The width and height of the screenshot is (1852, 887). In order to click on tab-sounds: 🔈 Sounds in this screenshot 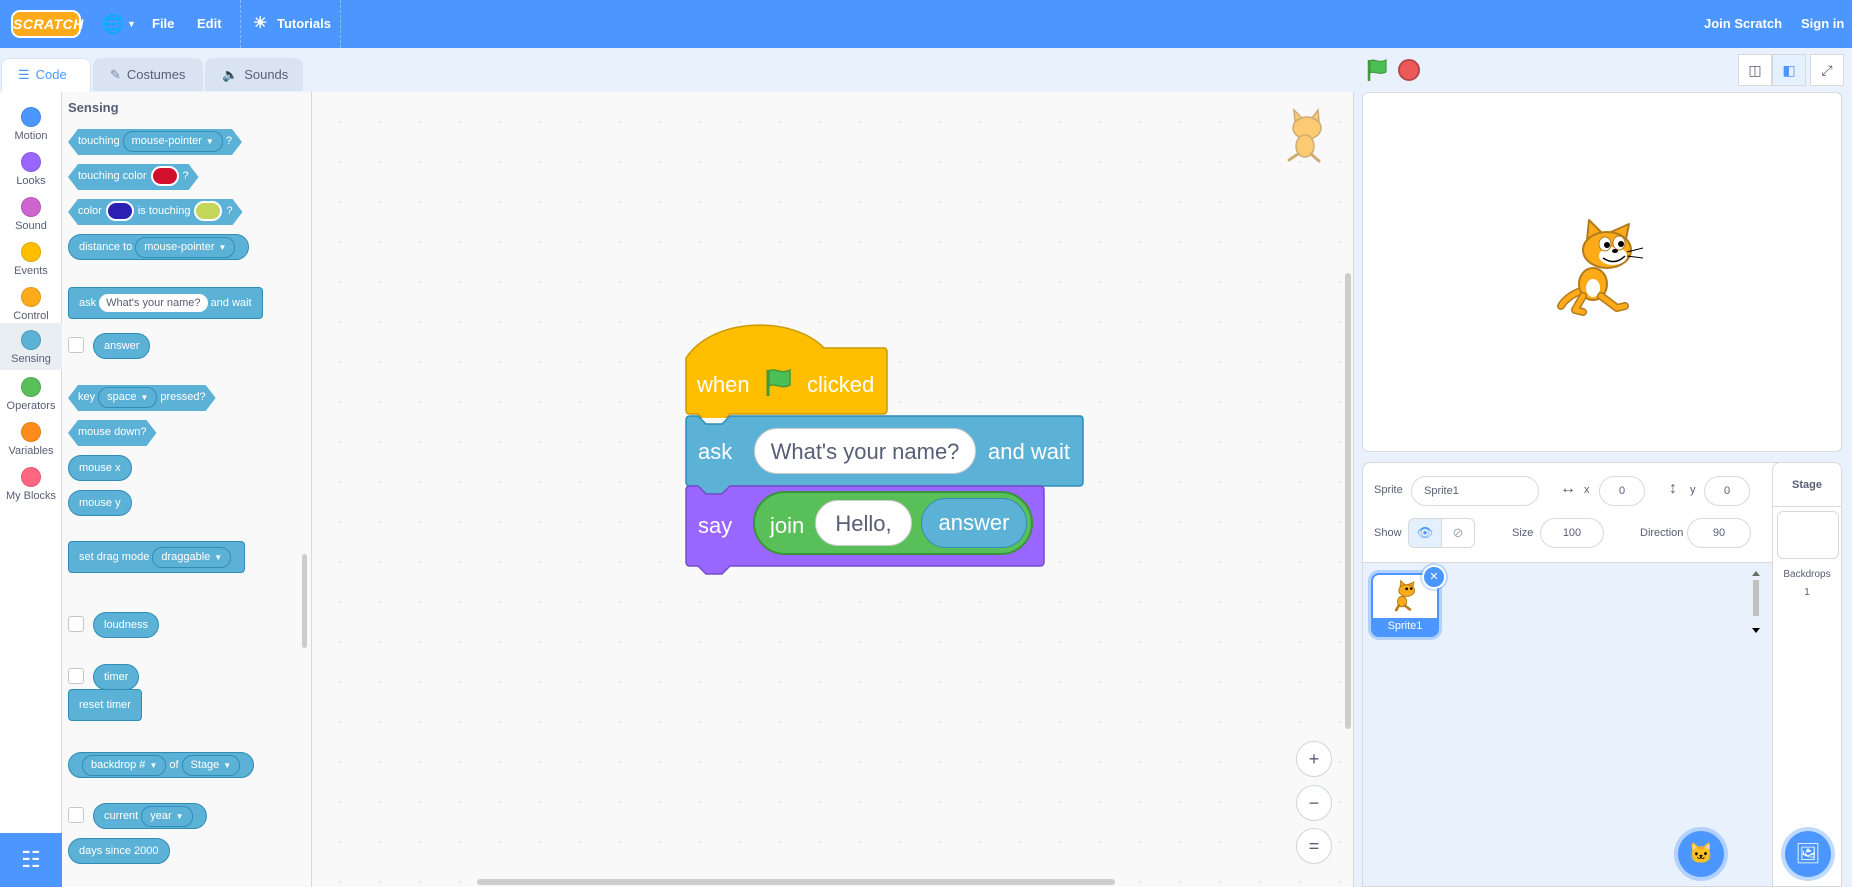, I will do `click(254, 74)`.